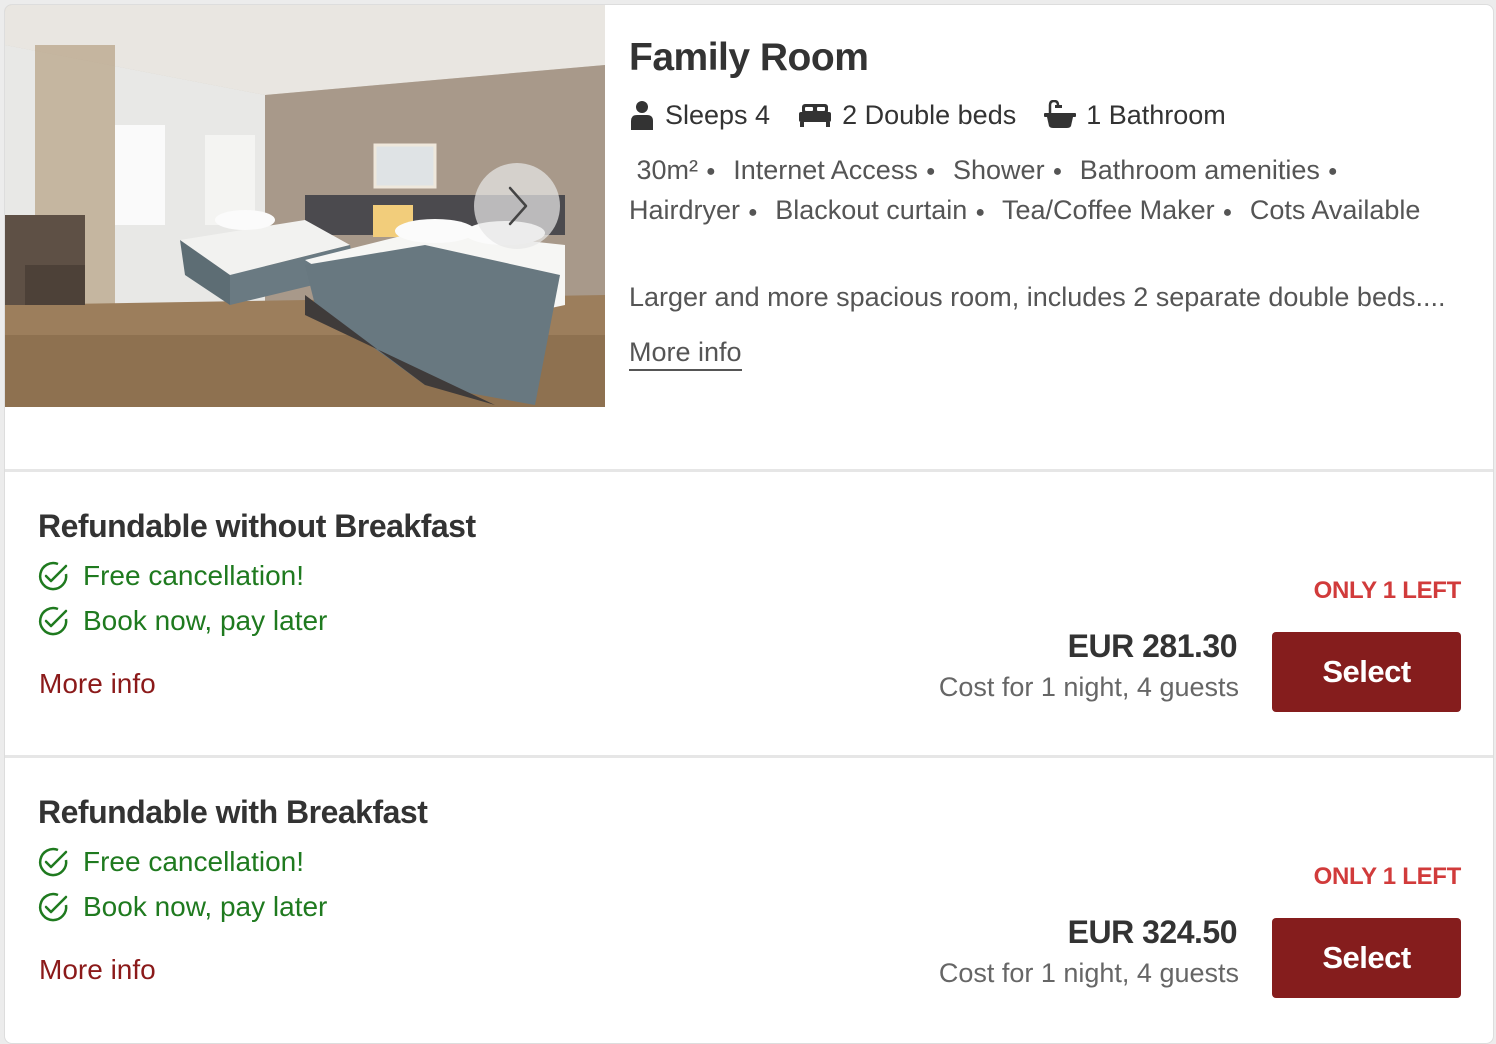 This screenshot has height=1044, width=1496. What do you see at coordinates (1060, 114) in the screenshot?
I see `bathtub-icon` at bounding box center [1060, 114].